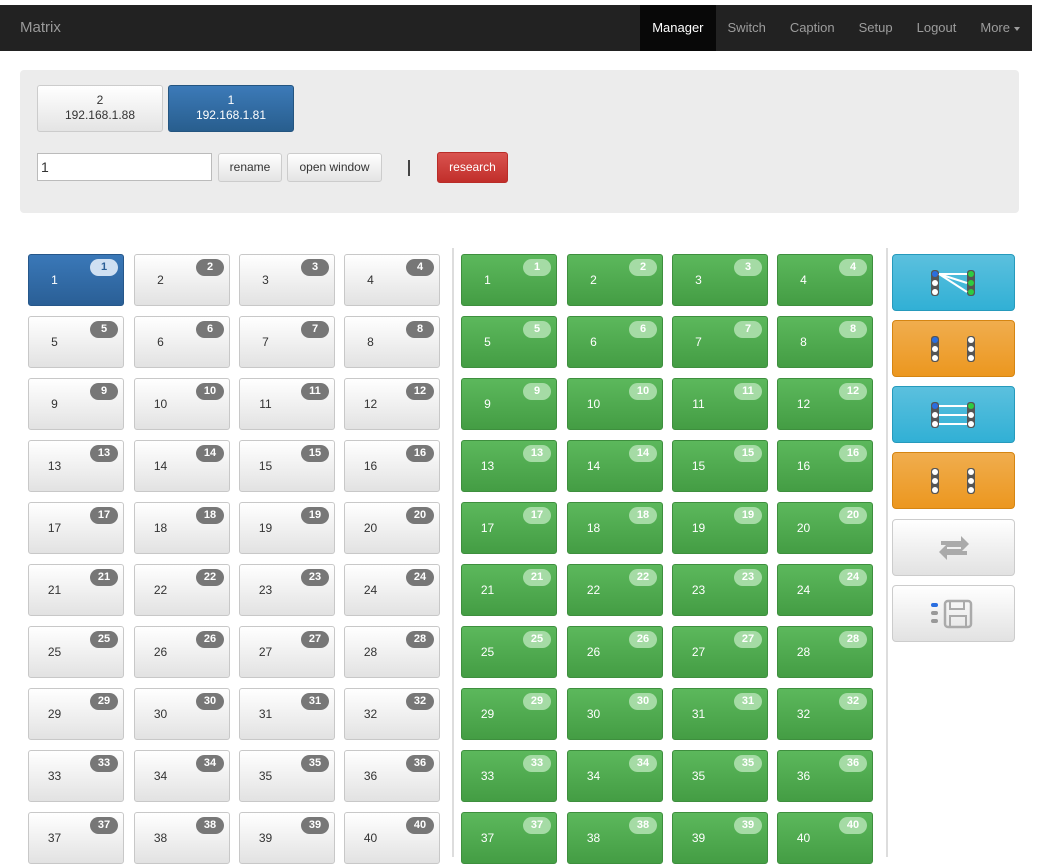 The width and height of the screenshot is (1052, 864). I want to click on output-button-33: 33 33, so click(509, 776).